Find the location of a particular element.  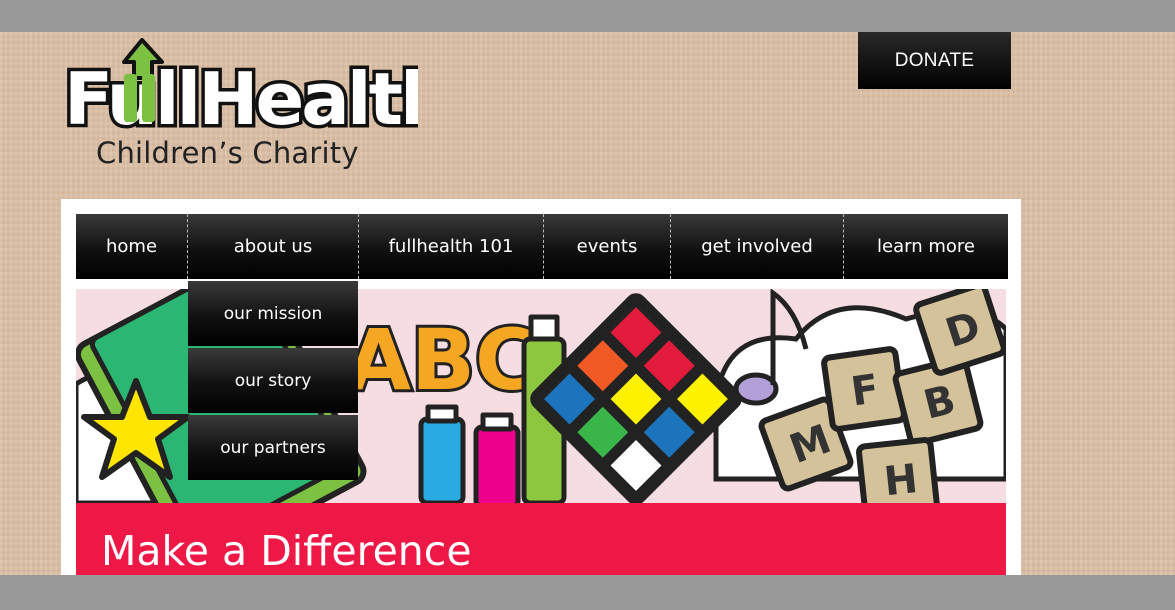

donate-button: DONATE is located at coordinates (934, 60).